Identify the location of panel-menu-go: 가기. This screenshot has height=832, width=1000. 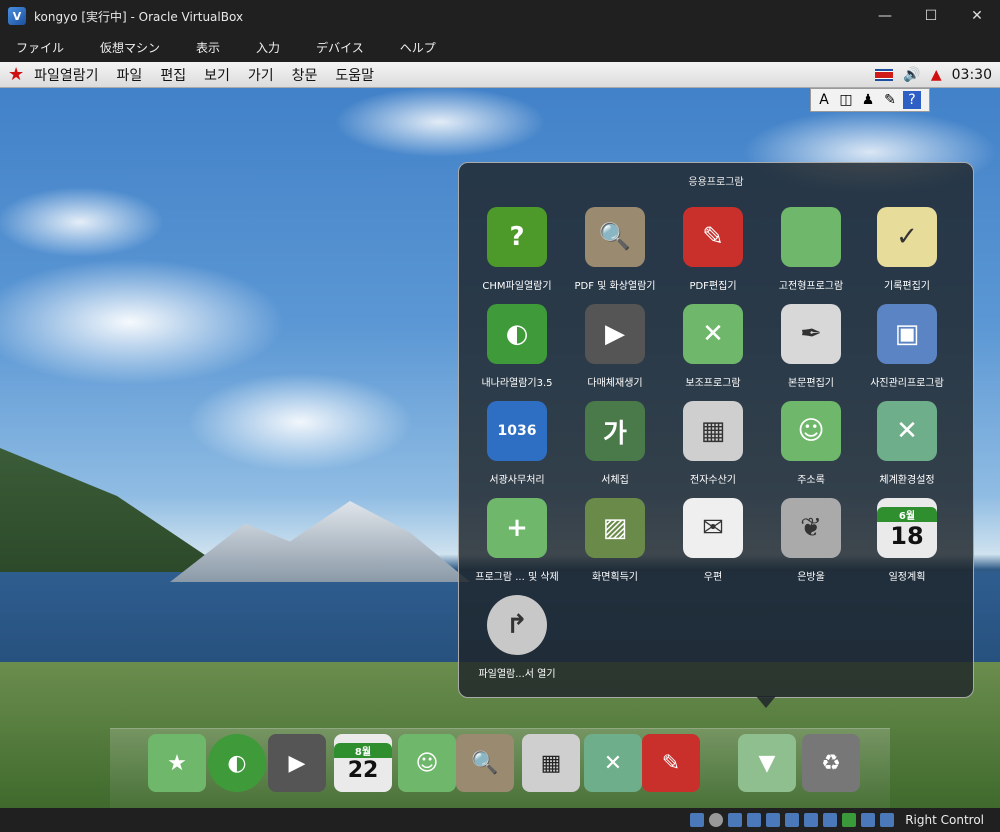
(261, 75).